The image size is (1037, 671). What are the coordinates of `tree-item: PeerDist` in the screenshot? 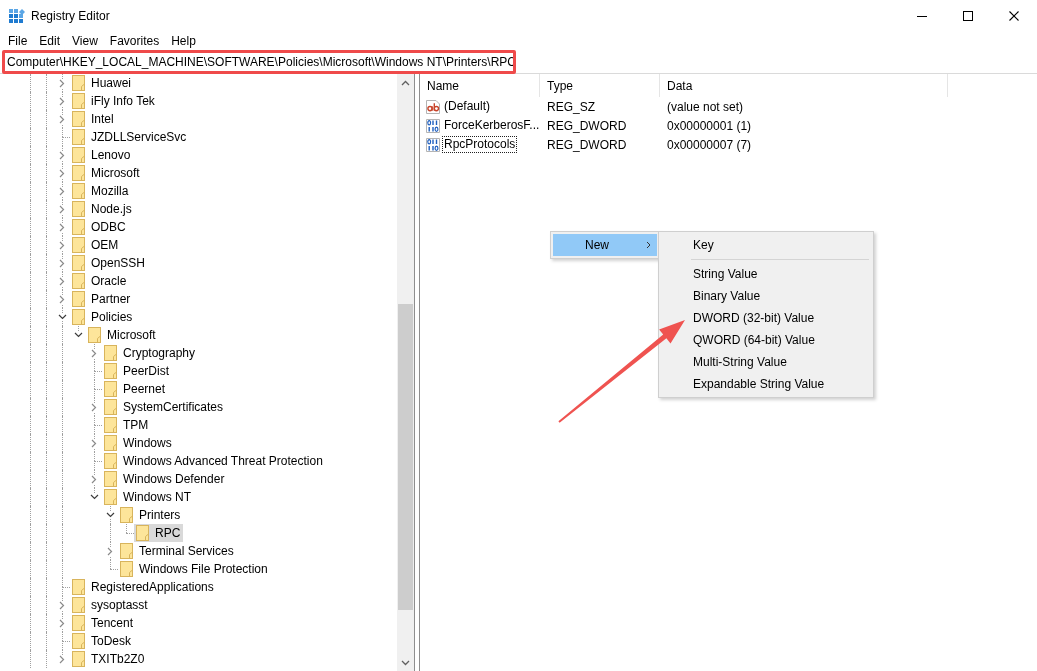 It's located at (137, 371).